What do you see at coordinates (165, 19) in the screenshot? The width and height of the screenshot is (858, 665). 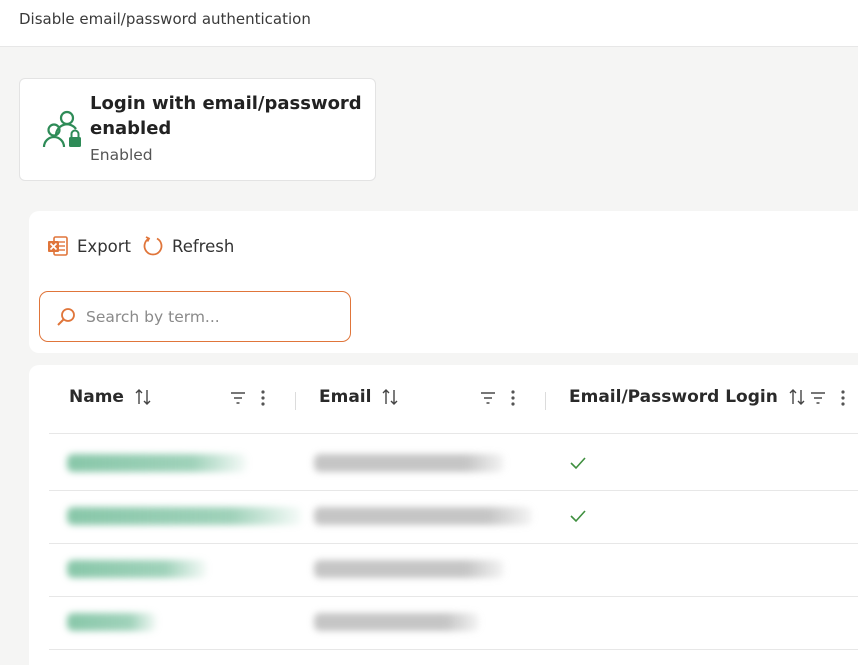 I see `page-title: Disable email/password authentication` at bounding box center [165, 19].